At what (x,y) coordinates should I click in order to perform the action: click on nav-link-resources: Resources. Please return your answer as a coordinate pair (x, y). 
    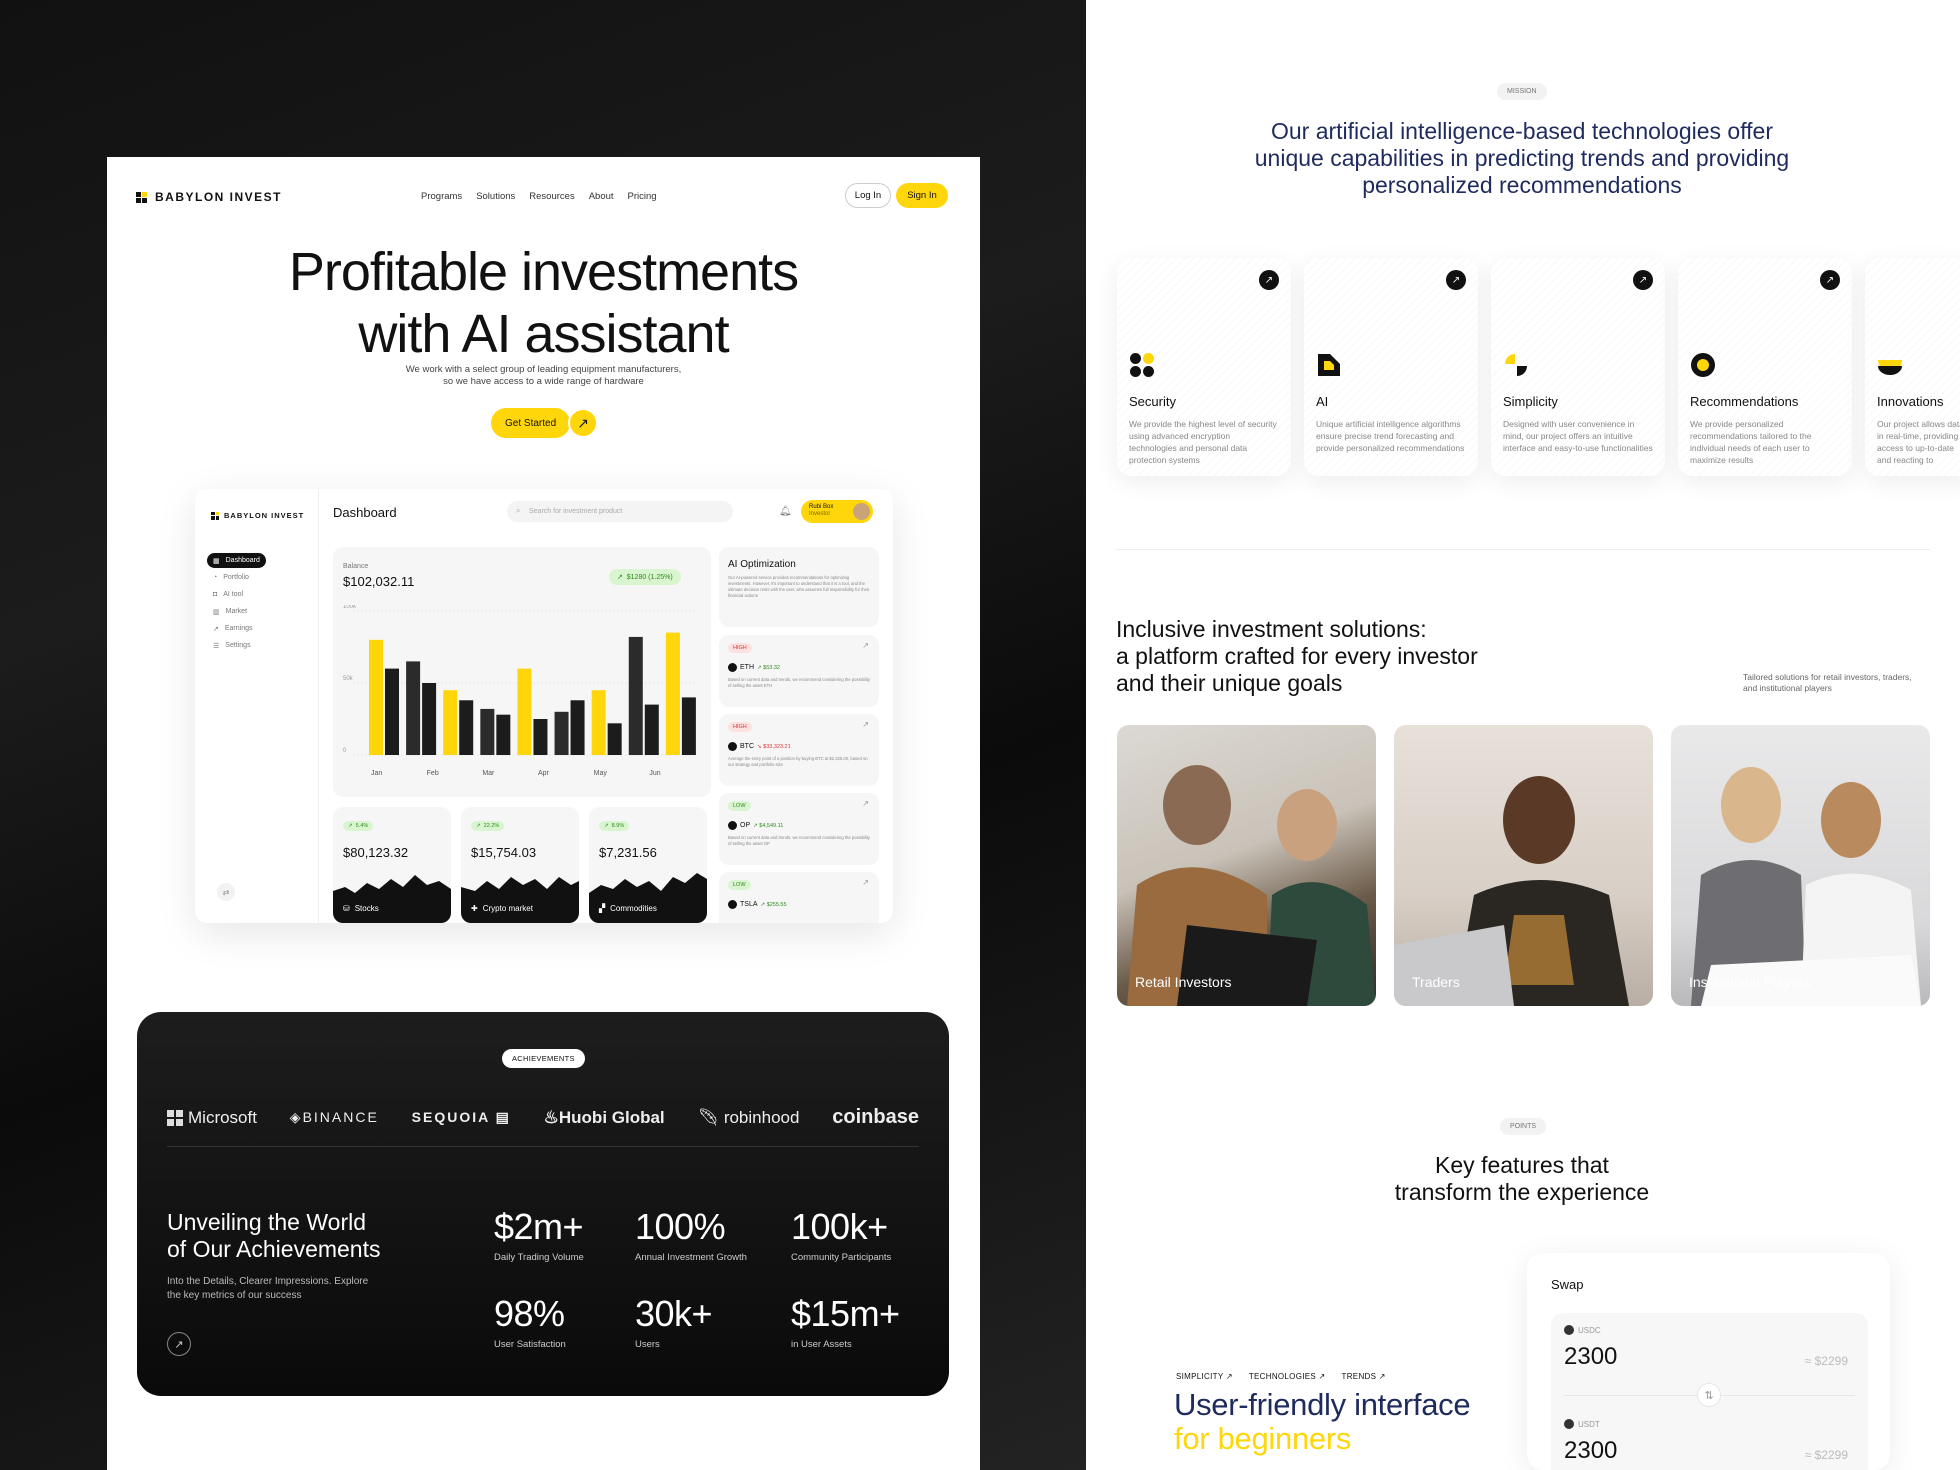
    Looking at the image, I should click on (551, 196).